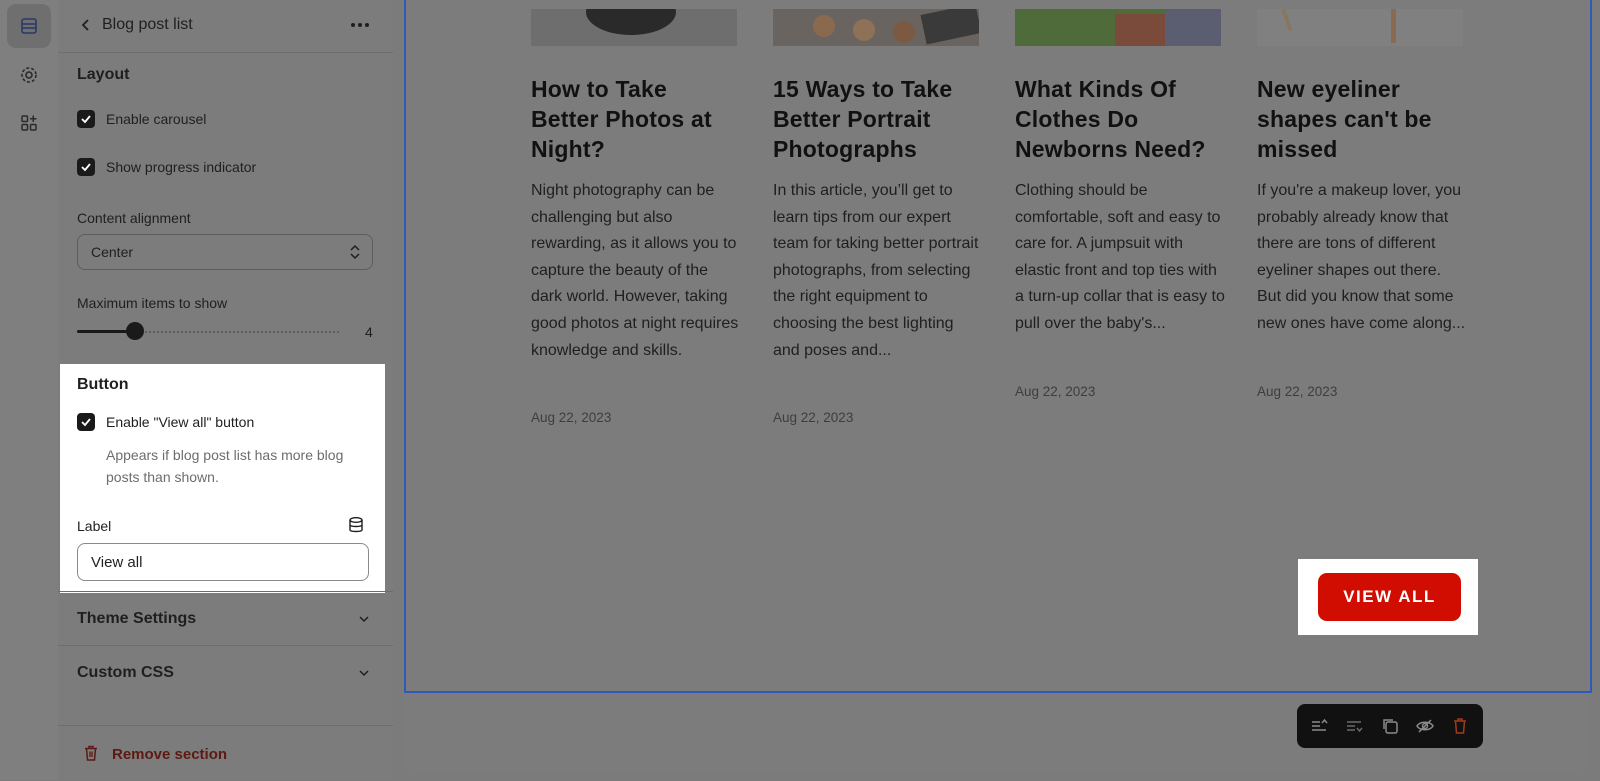 Image resolution: width=1600 pixels, height=781 pixels. What do you see at coordinates (1425, 726) in the screenshot?
I see `hide-eye-icon` at bounding box center [1425, 726].